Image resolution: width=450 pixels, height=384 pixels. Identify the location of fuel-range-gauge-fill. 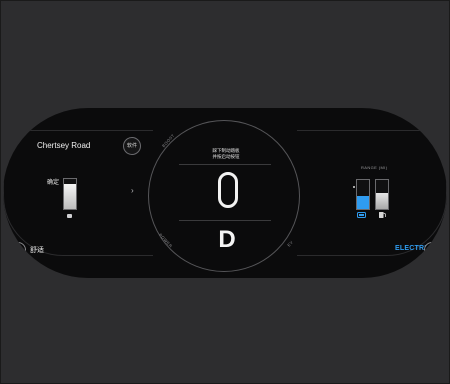
(382, 201).